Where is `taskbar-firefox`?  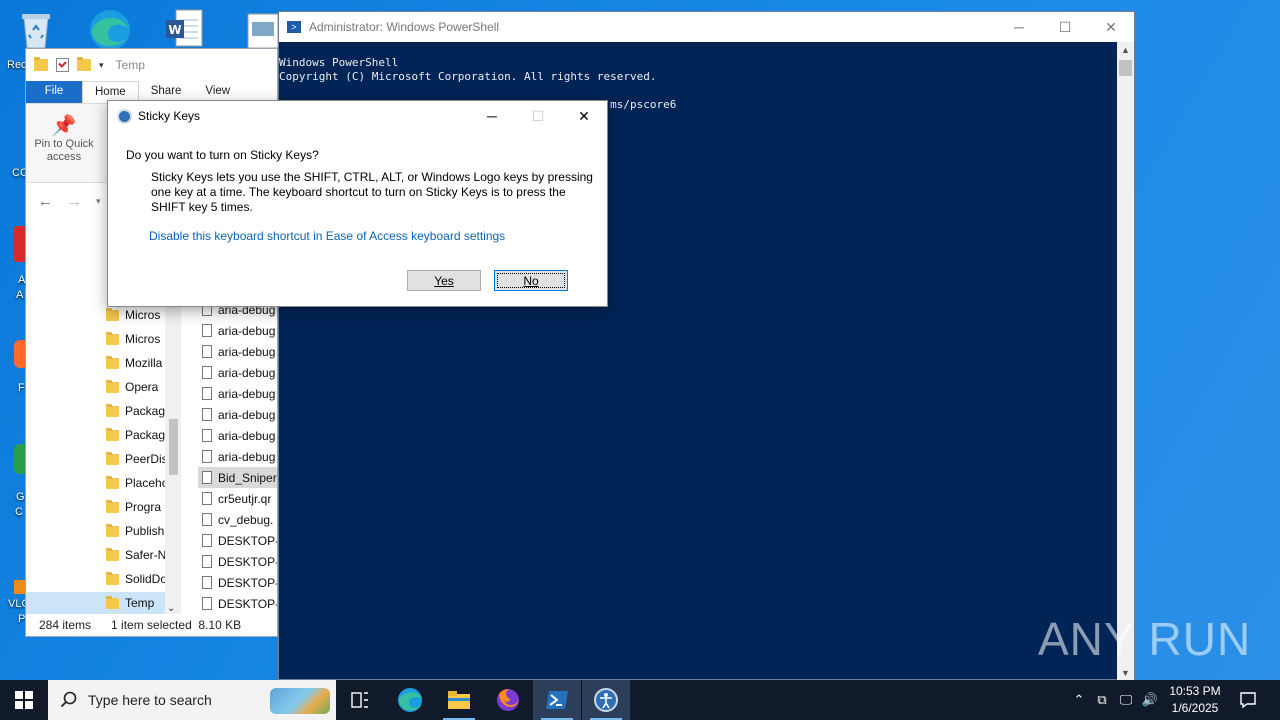
taskbar-firefox is located at coordinates (508, 700).